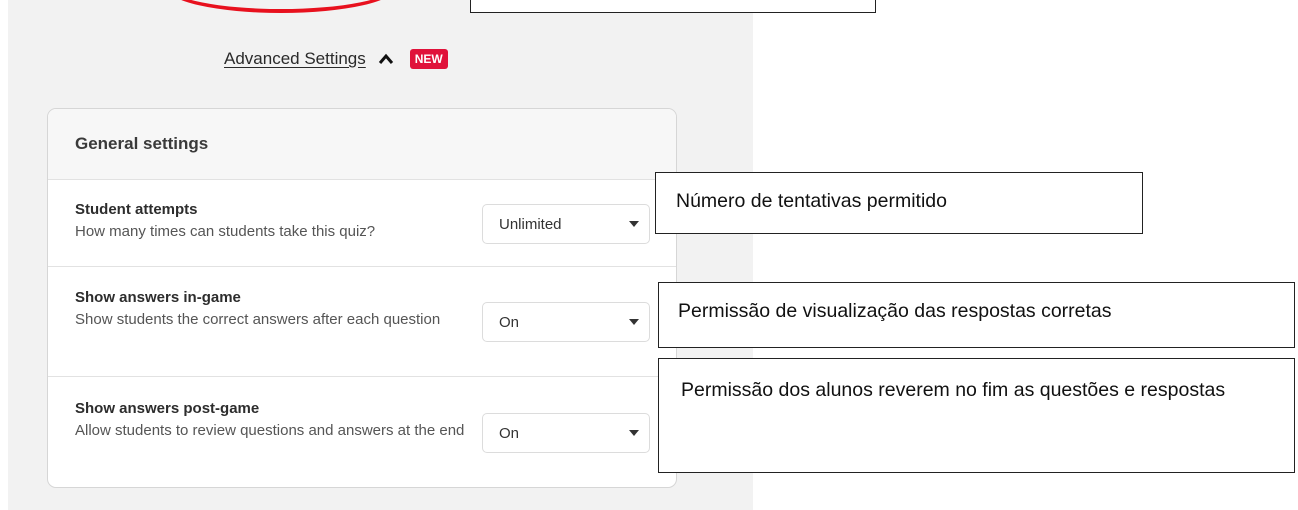 This screenshot has height=510, width=1298. Describe the element at coordinates (428, 59) in the screenshot. I see `new-badge: NEW` at that location.